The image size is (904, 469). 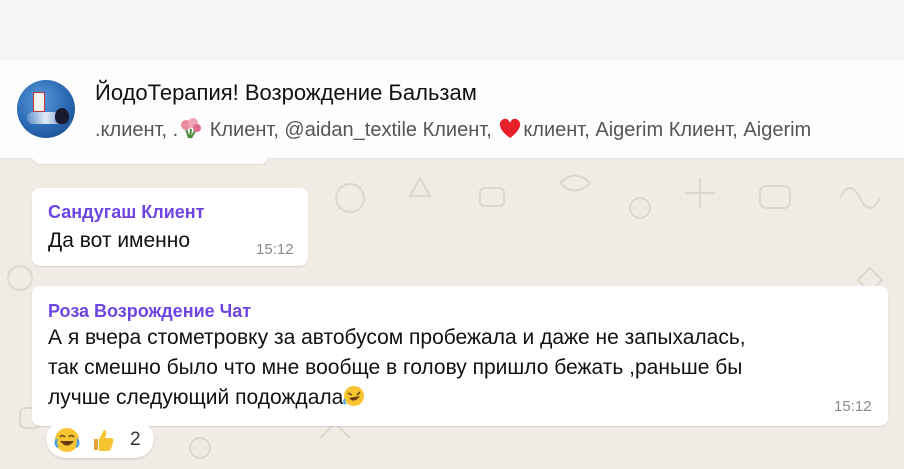 What do you see at coordinates (196, 397) in the screenshot?
I see `message-line-text: лучше следующий подождала` at bounding box center [196, 397].